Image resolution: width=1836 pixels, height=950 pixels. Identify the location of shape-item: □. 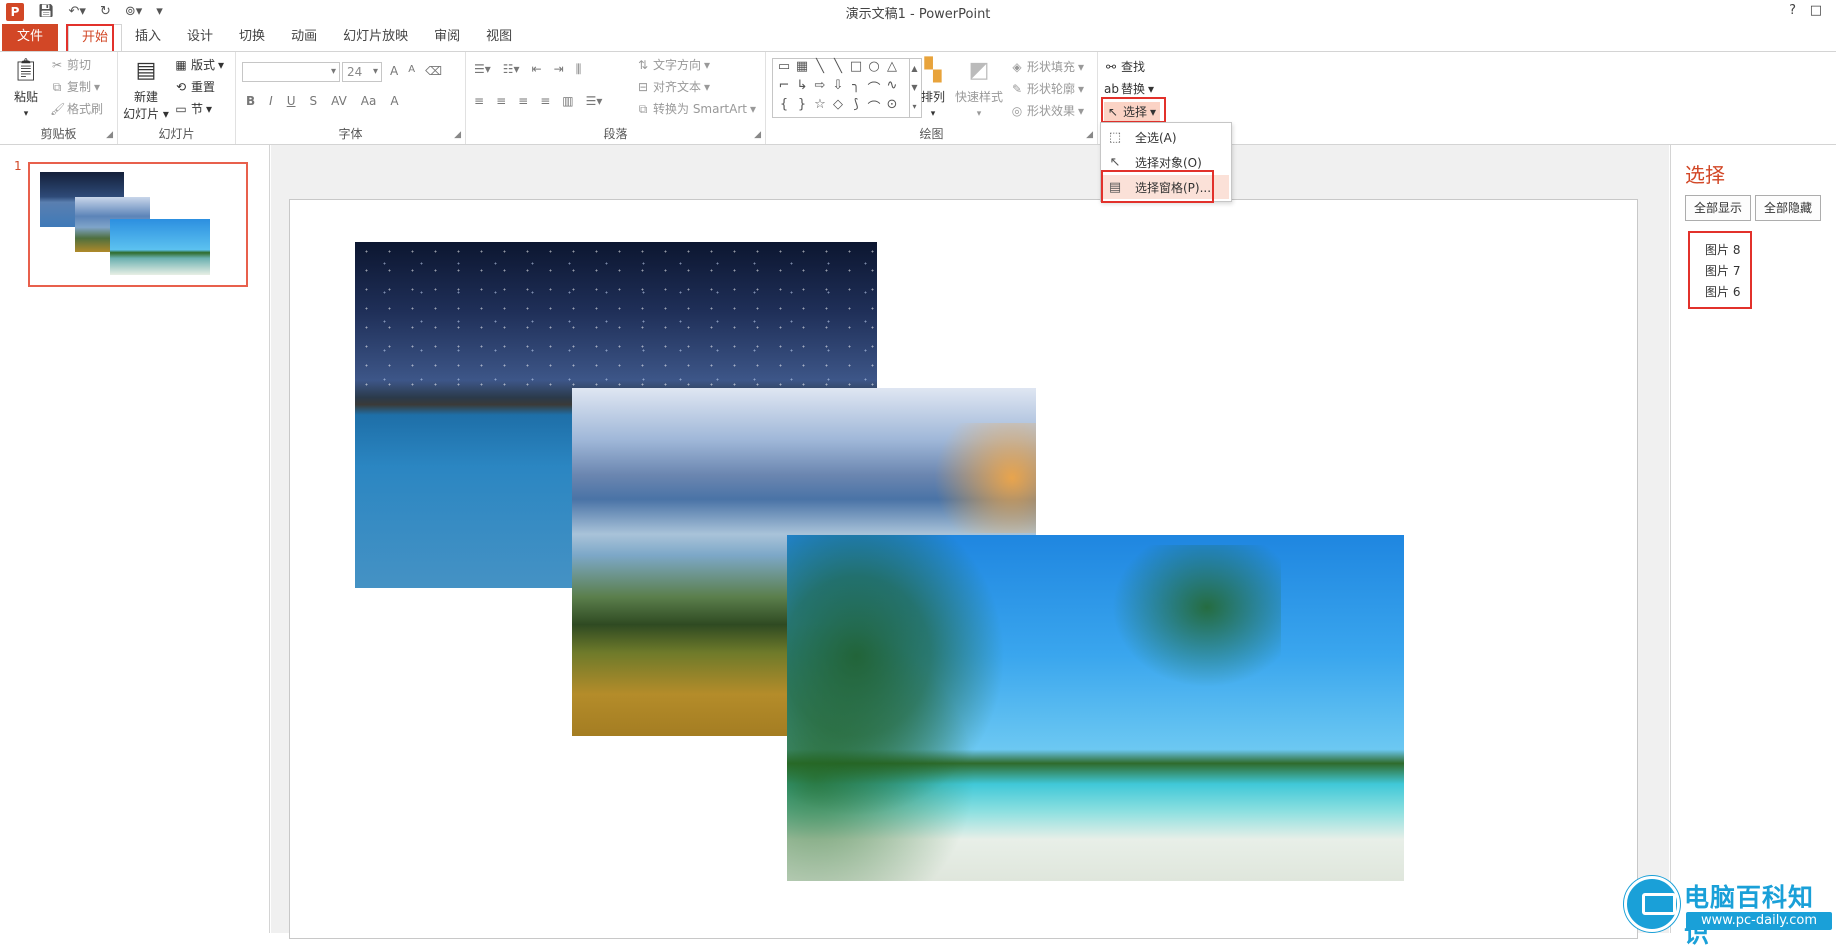
(856, 68).